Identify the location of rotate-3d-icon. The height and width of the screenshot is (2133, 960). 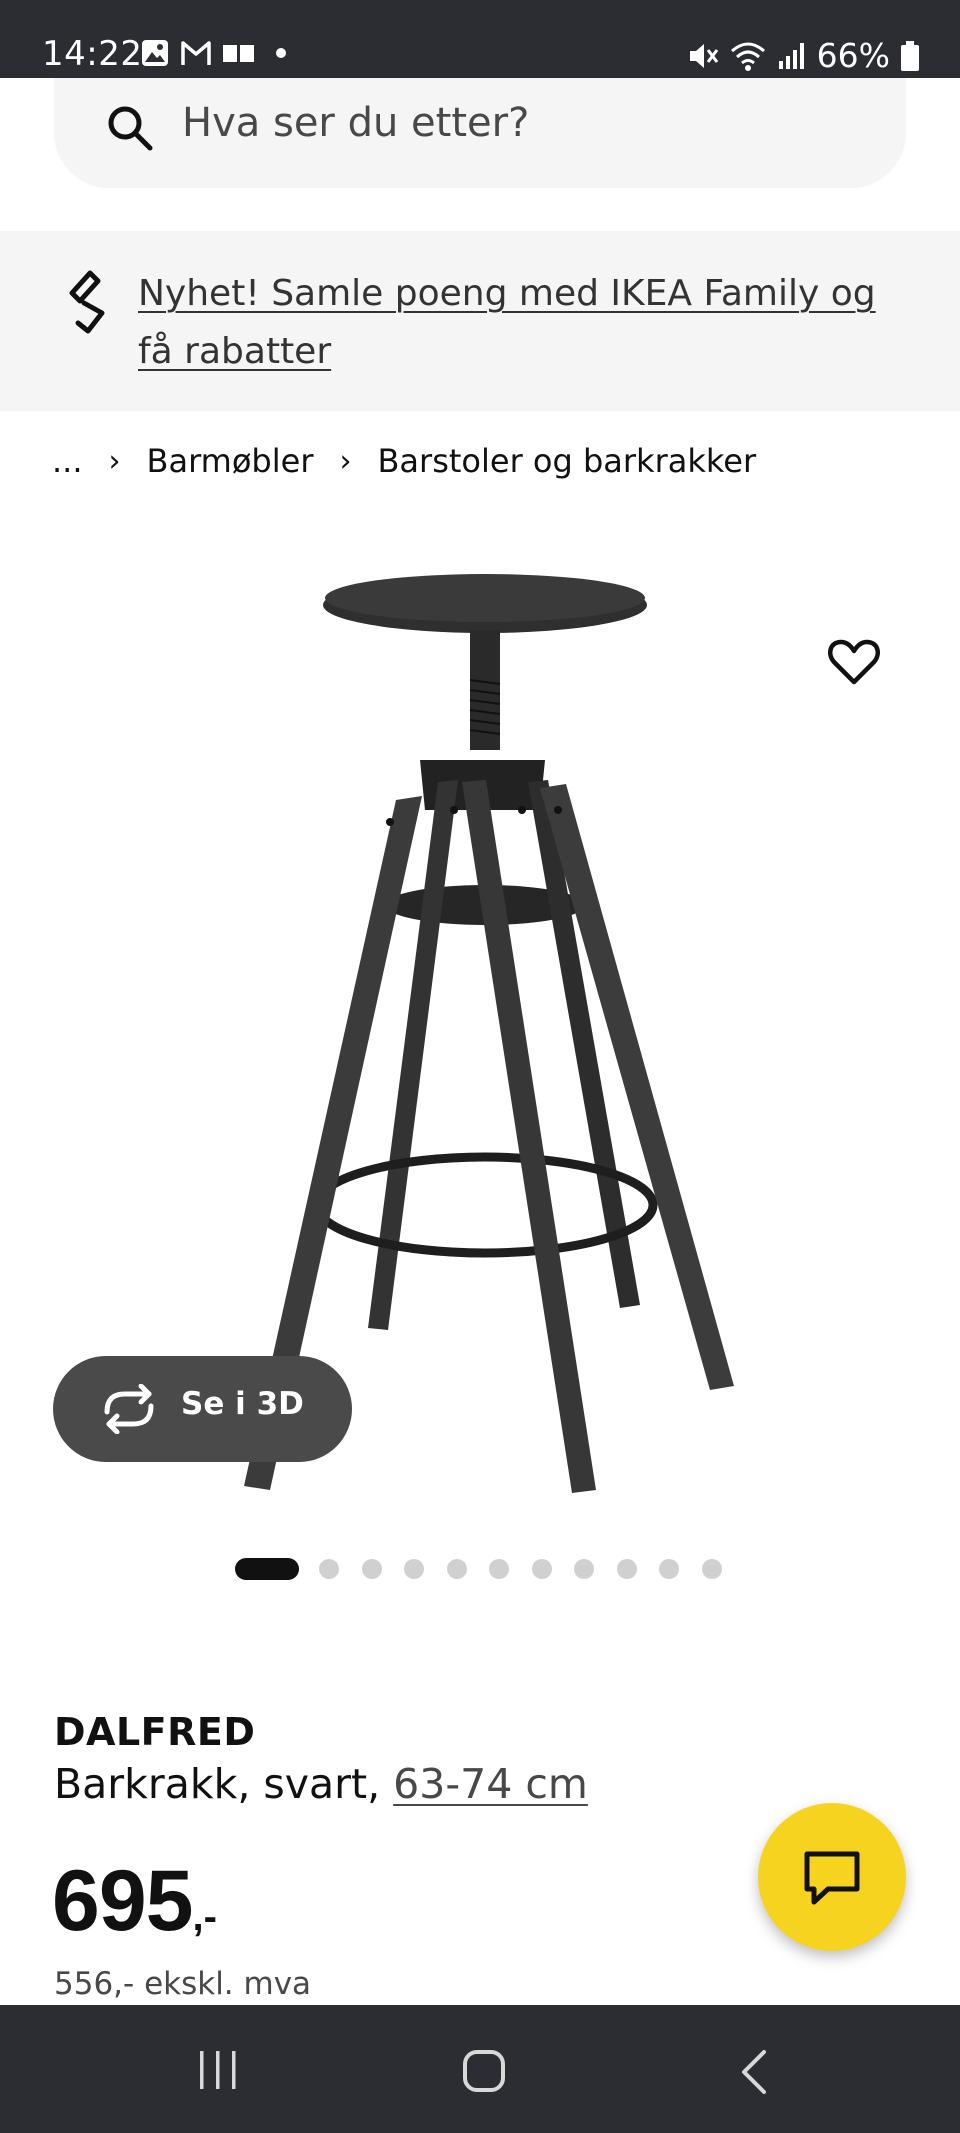
(129, 1409).